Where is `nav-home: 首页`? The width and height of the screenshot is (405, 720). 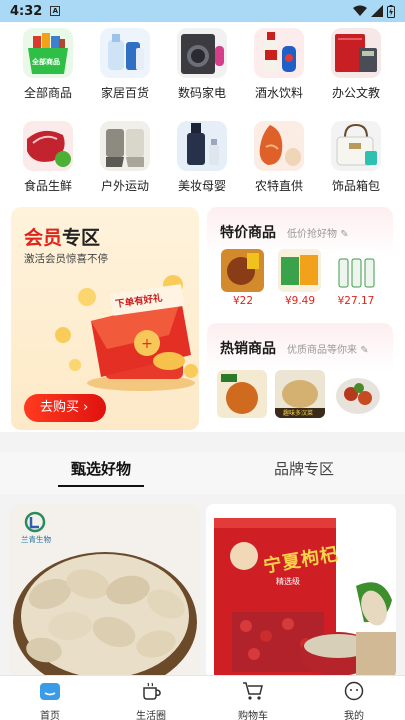 nav-home: 首页 is located at coordinates (50, 700).